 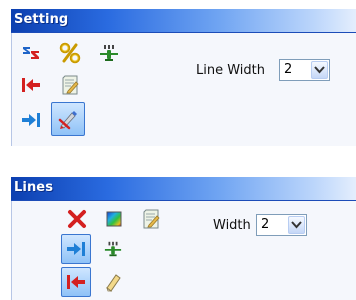 What do you see at coordinates (265, 224) in the screenshot?
I see `width-value: 2` at bounding box center [265, 224].